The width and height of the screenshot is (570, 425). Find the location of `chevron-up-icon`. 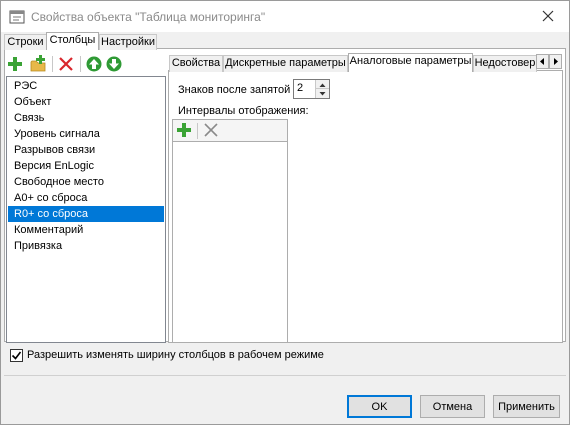

chevron-up-icon is located at coordinates (322, 85).